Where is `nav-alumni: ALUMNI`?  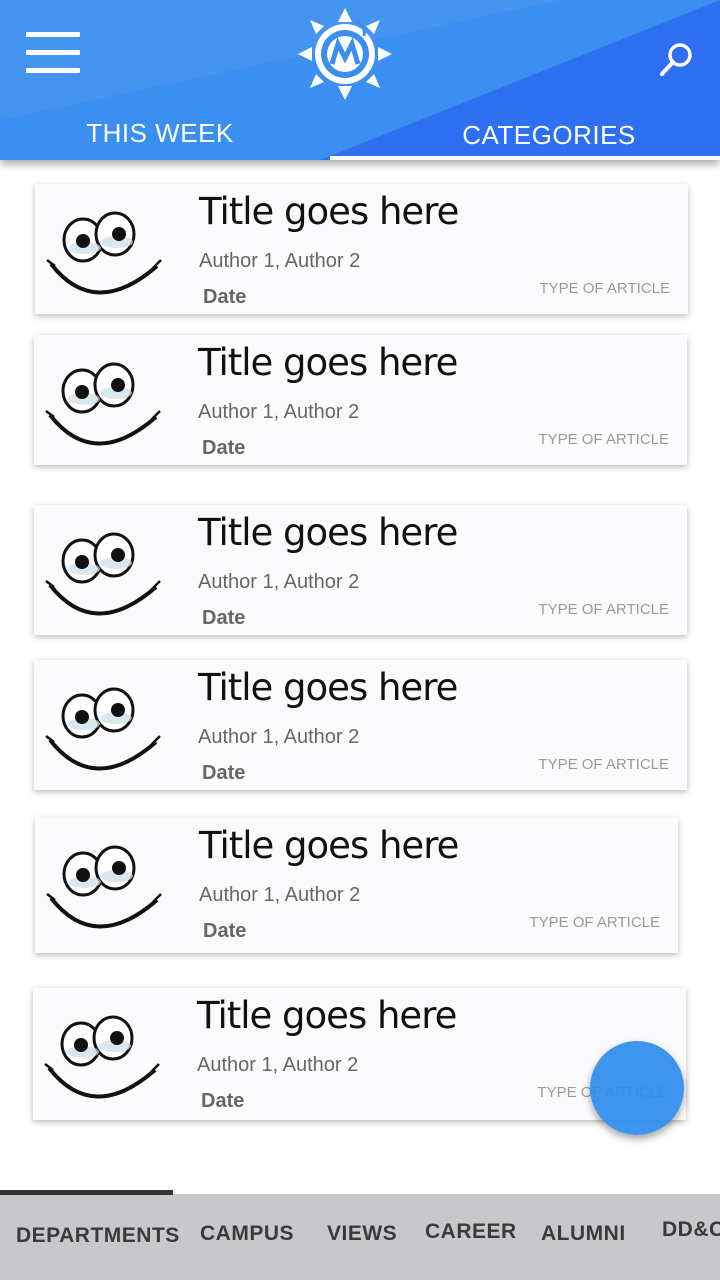 nav-alumni: ALUMNI is located at coordinates (583, 1234).